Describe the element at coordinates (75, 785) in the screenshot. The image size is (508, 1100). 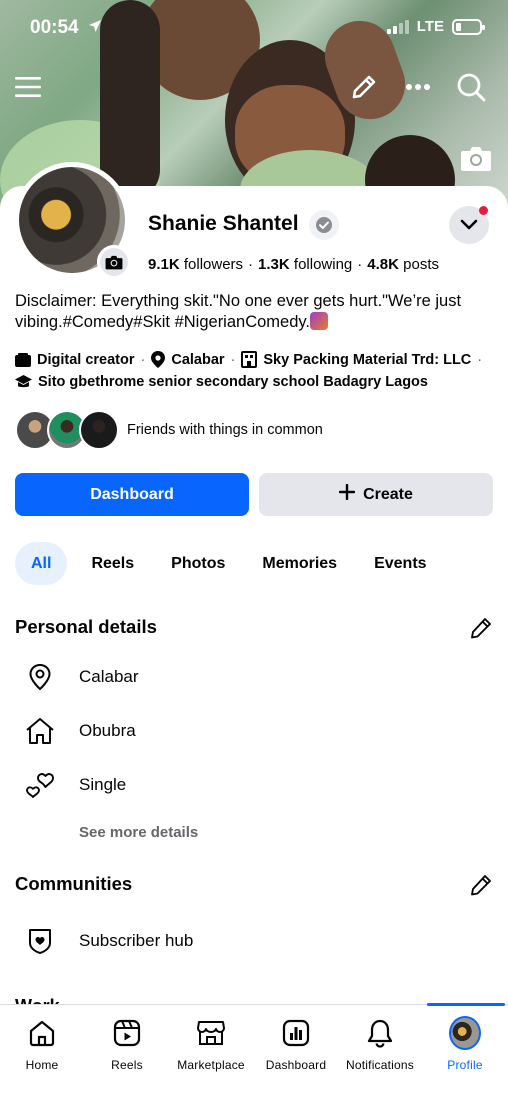
I see `detail-row-relationship: Single` at that location.